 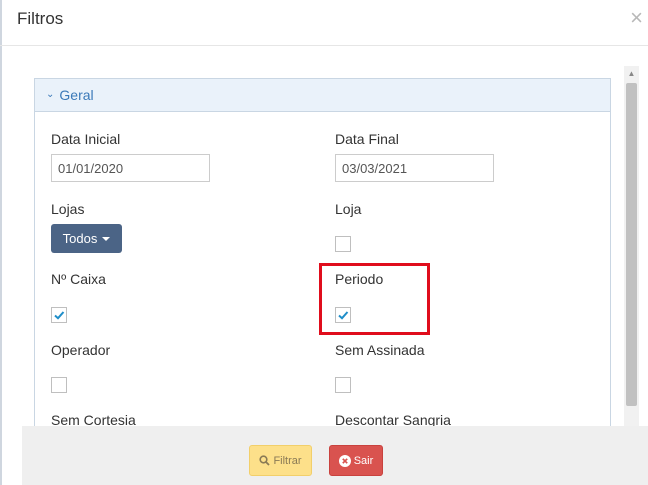 What do you see at coordinates (40, 18) in the screenshot?
I see `modal-title: Filtros` at bounding box center [40, 18].